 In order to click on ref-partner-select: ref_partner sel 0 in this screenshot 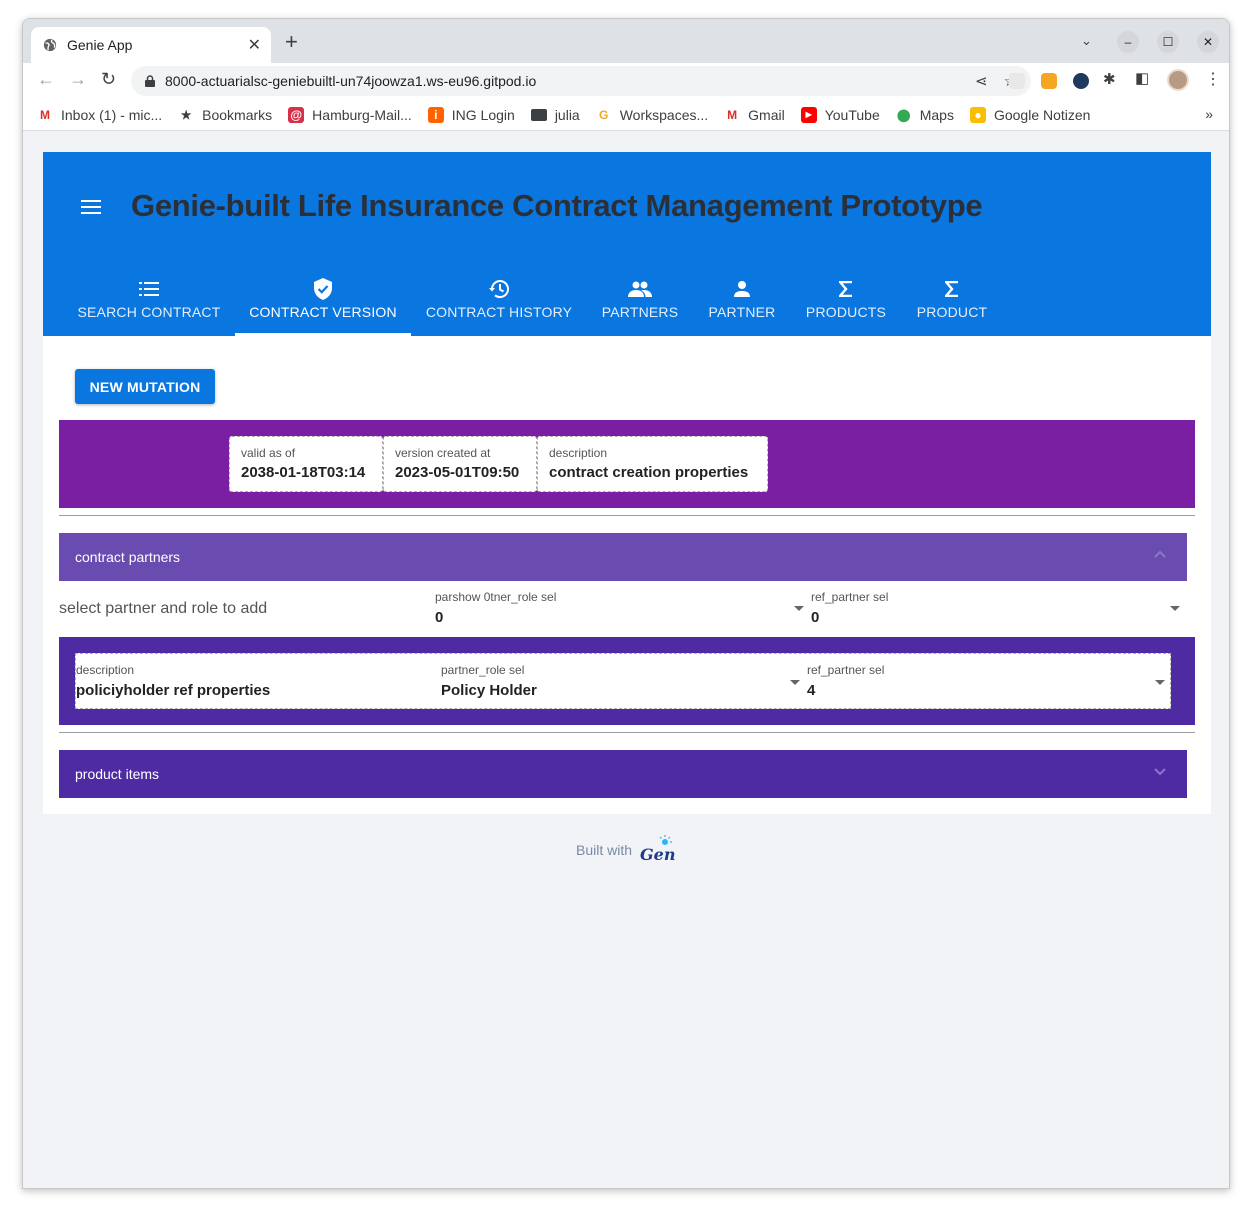, I will do `click(996, 608)`.